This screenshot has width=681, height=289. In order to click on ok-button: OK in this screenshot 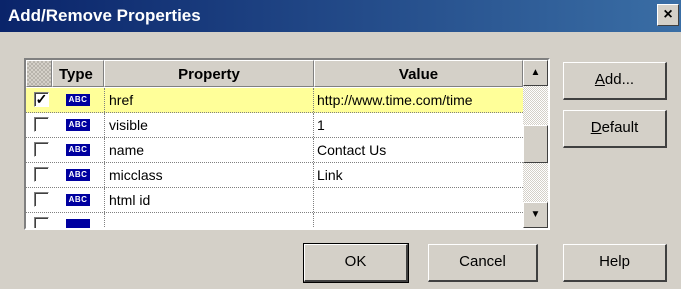, I will do `click(356, 263)`.